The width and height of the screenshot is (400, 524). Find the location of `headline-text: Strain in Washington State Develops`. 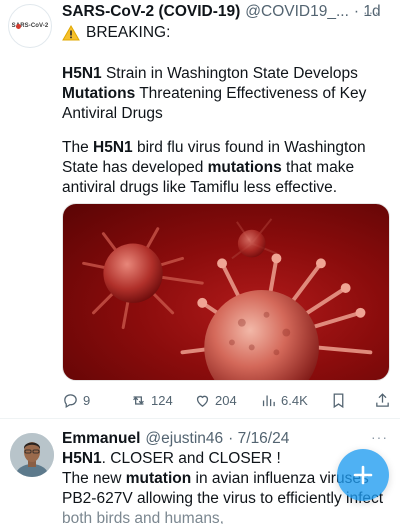

headline-text: Strain in Washington State Develops is located at coordinates (229, 73).